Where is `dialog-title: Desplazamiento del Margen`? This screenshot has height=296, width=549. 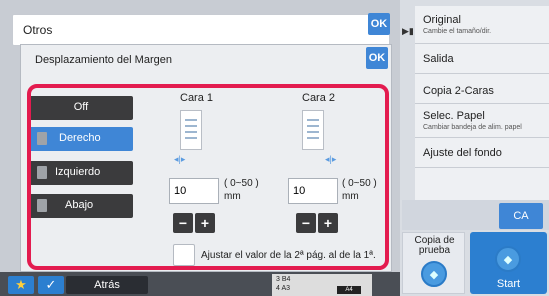 dialog-title: Desplazamiento del Margen is located at coordinates (103, 60).